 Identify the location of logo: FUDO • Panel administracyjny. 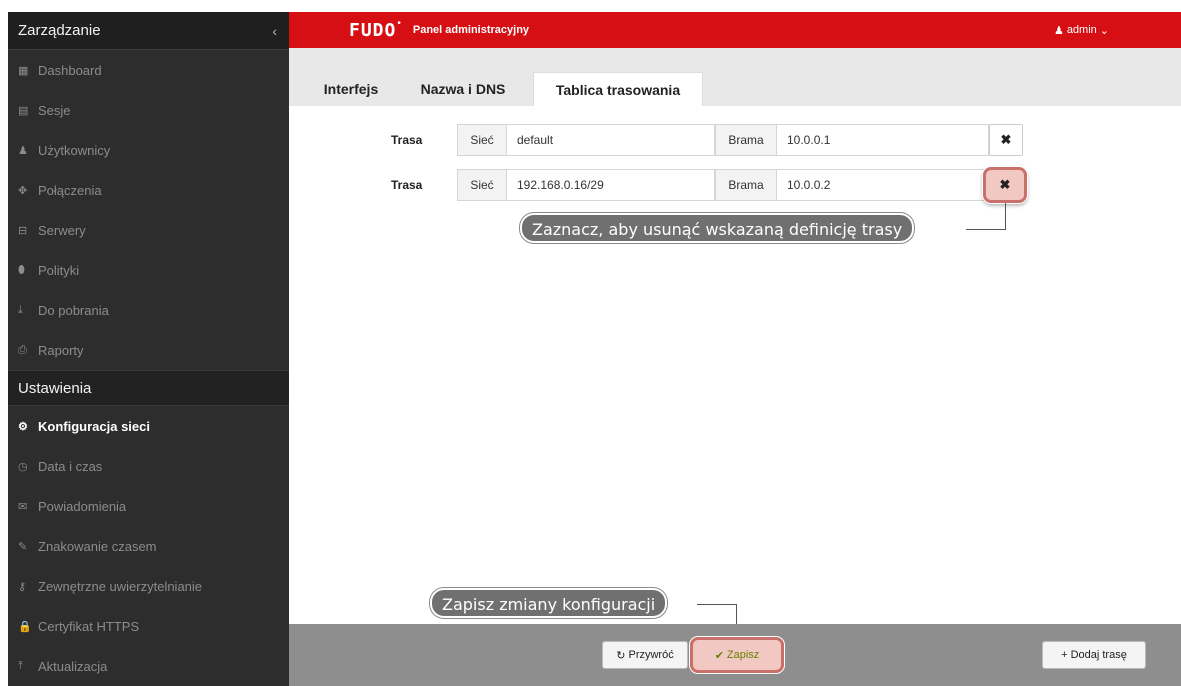
(439, 29).